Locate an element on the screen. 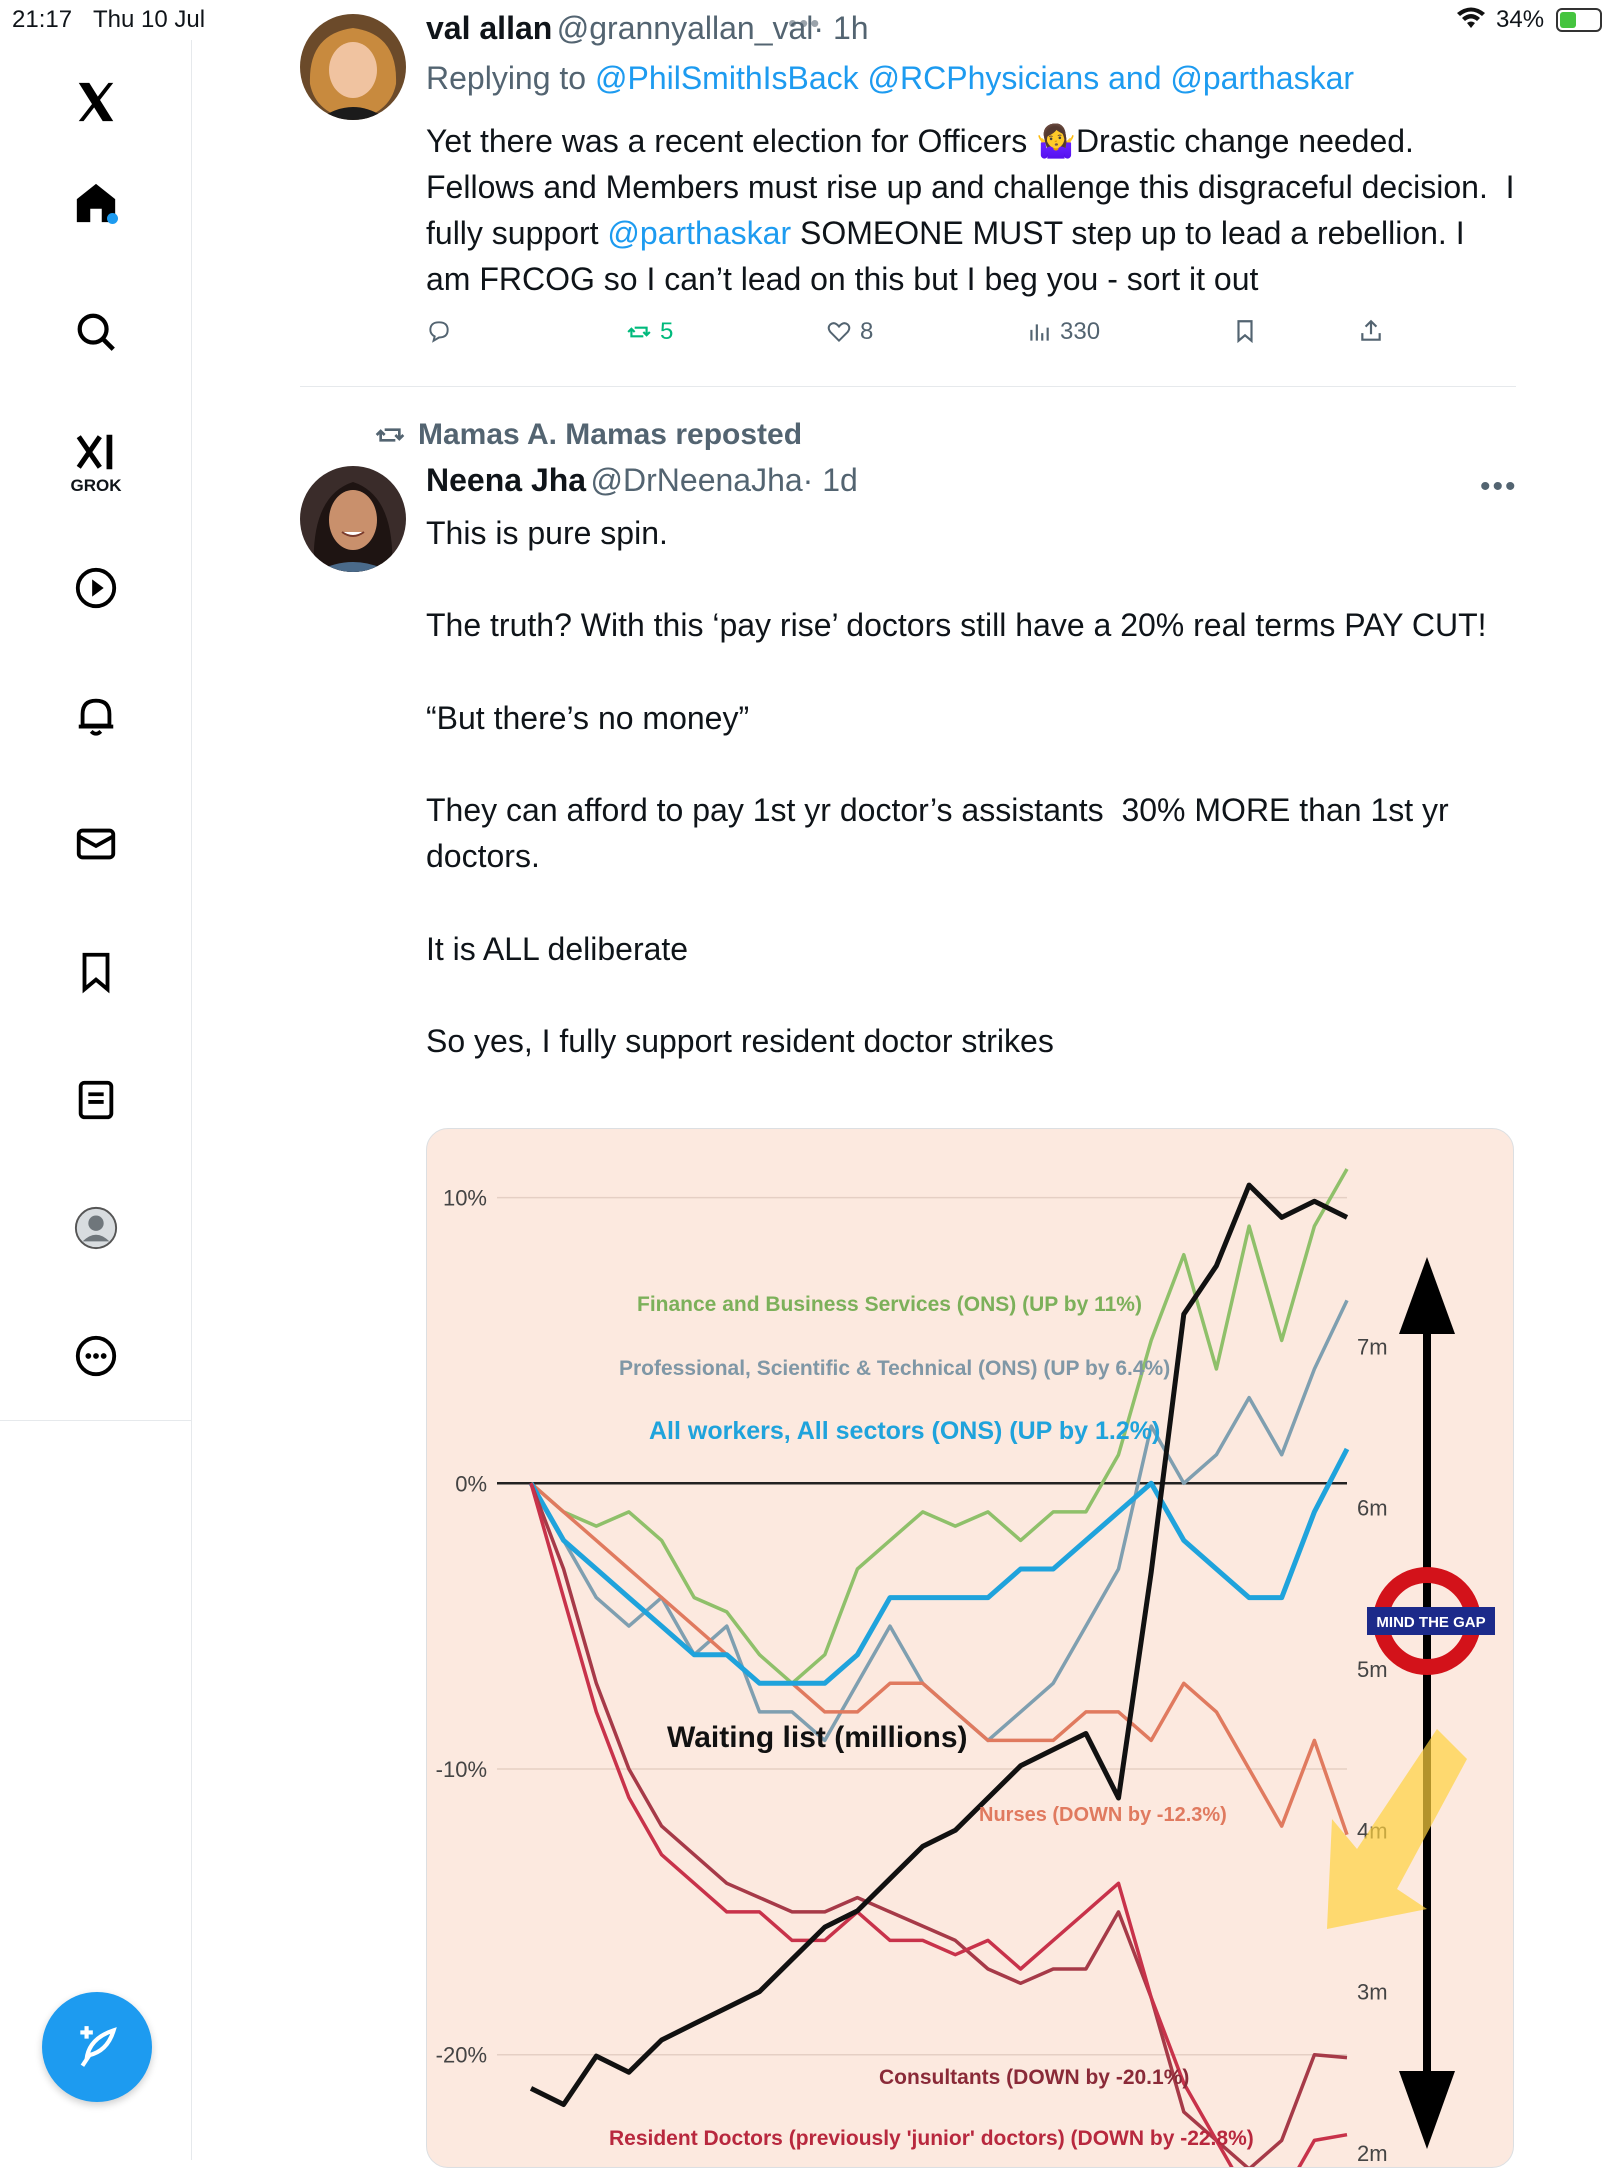  lists-document-icon is located at coordinates (96, 1100).